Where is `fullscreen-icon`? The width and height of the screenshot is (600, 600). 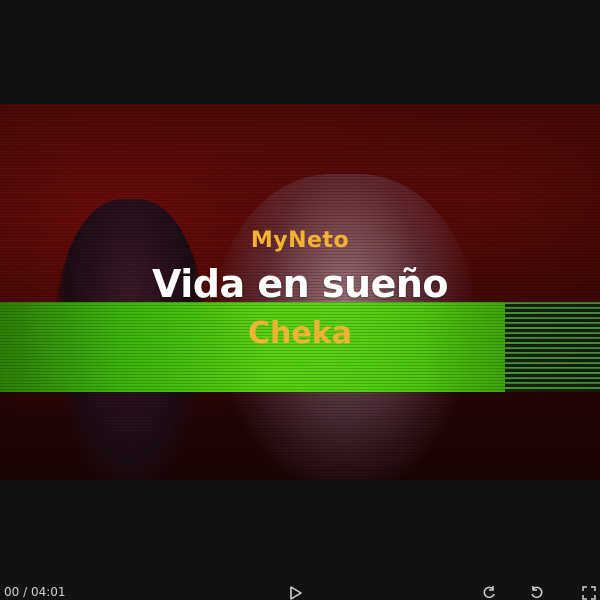 fullscreen-icon is located at coordinates (589, 593).